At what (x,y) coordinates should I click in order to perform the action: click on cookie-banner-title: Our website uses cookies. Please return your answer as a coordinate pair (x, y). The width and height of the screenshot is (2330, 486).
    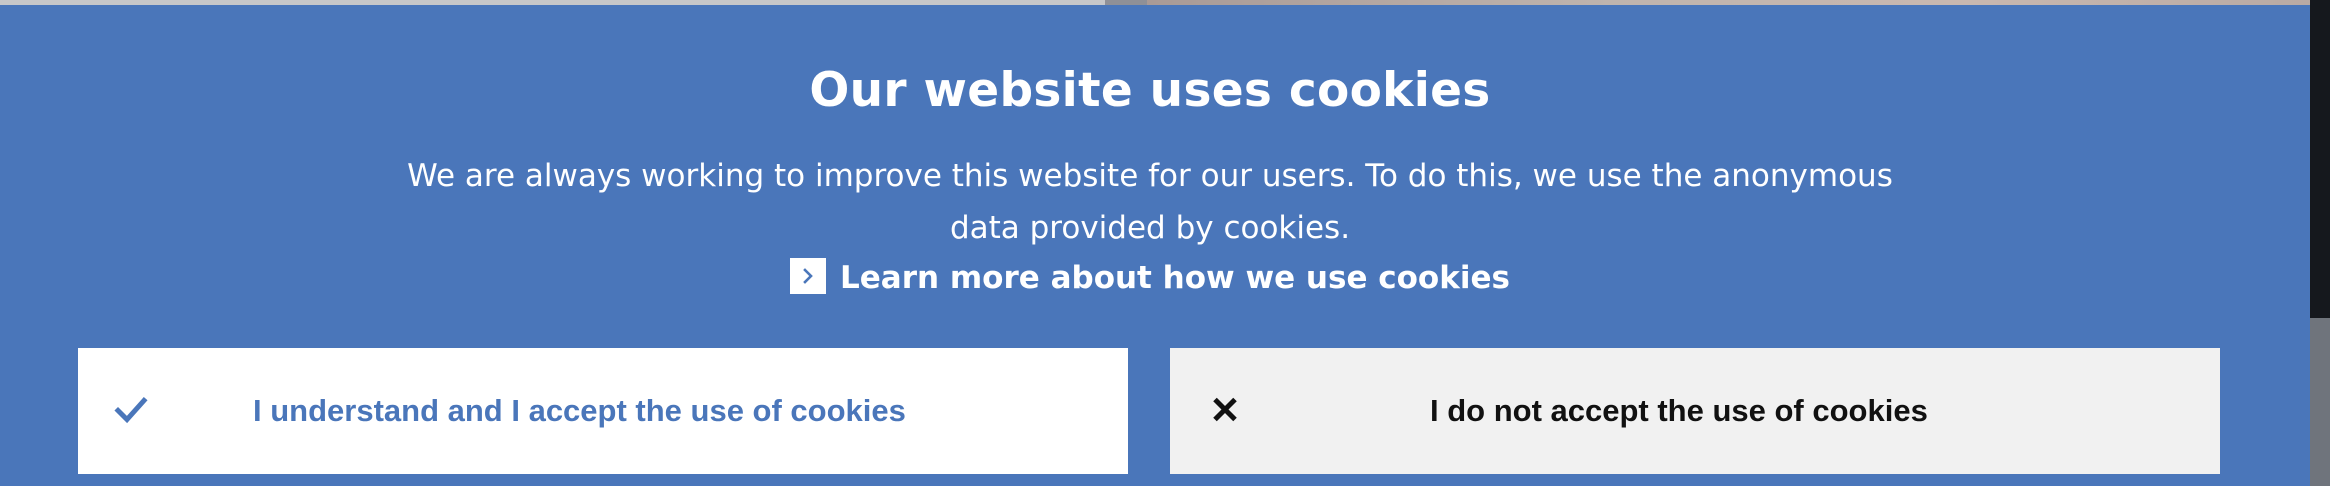
    Looking at the image, I should click on (1150, 90).